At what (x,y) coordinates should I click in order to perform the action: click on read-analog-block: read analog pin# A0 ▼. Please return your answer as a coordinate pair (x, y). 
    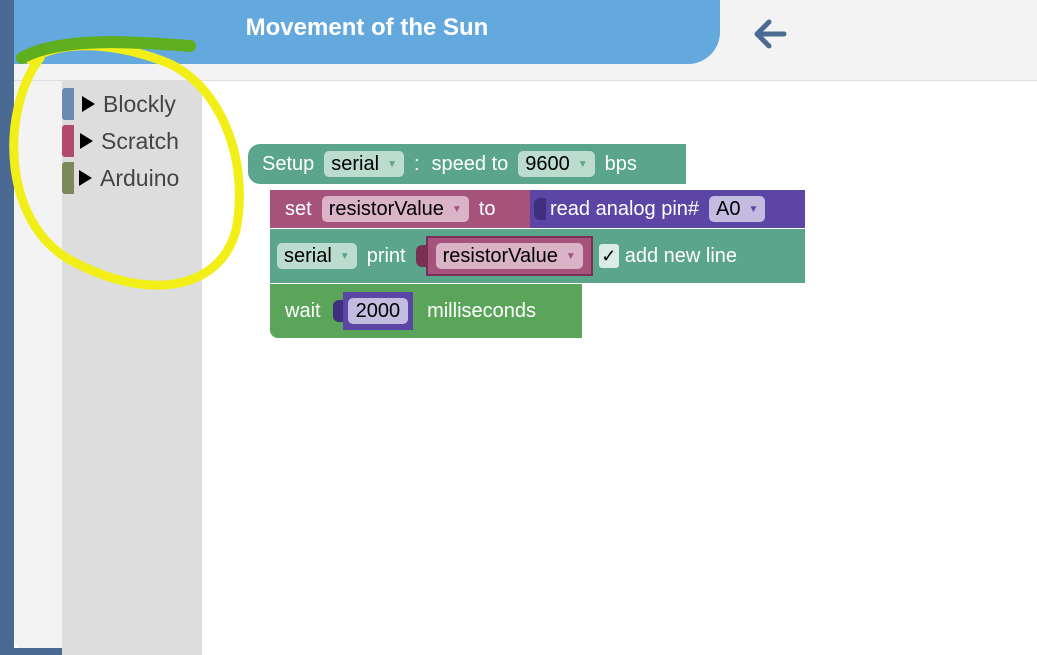
    Looking at the image, I should click on (667, 209).